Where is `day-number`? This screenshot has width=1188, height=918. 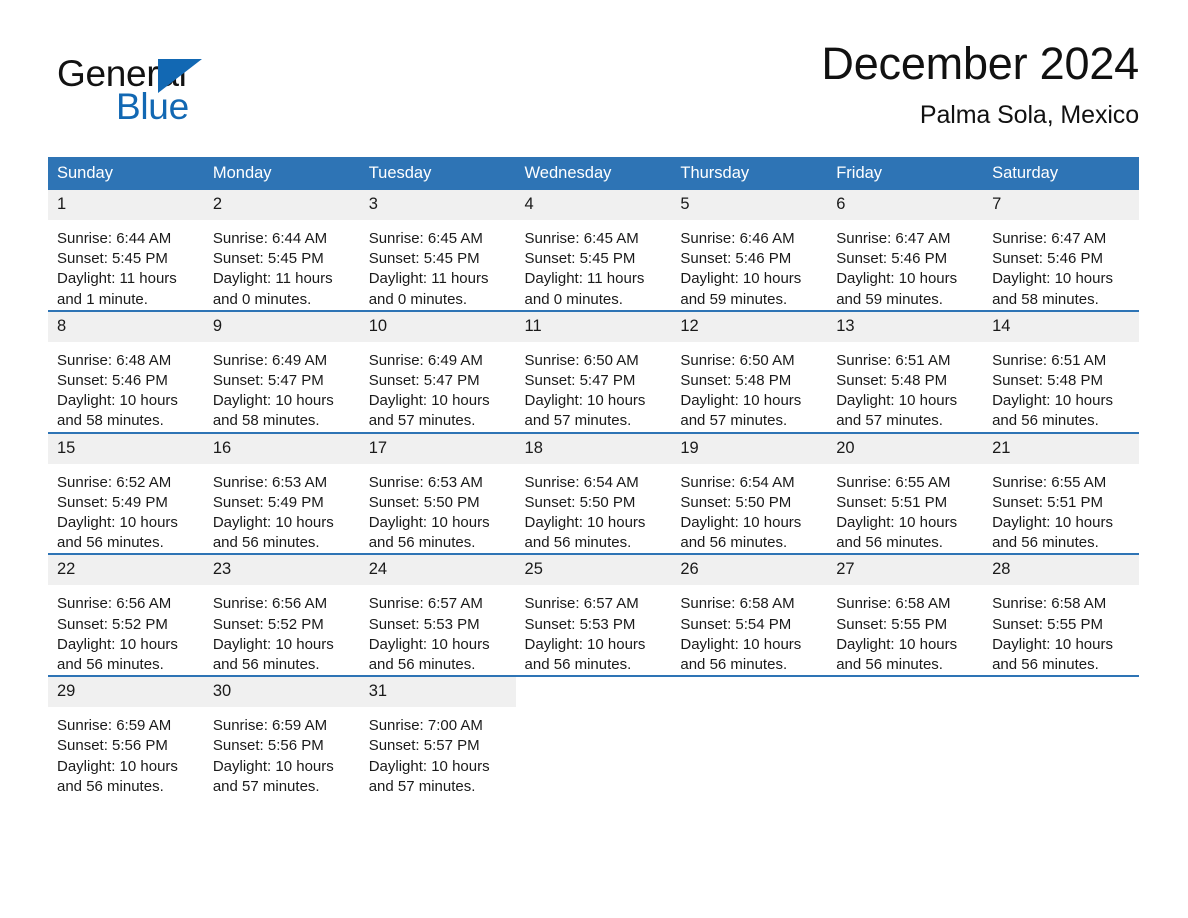 day-number is located at coordinates (1061, 692).